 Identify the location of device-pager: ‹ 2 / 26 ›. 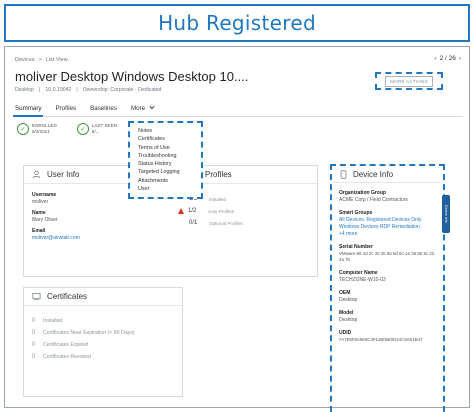
(447, 58).